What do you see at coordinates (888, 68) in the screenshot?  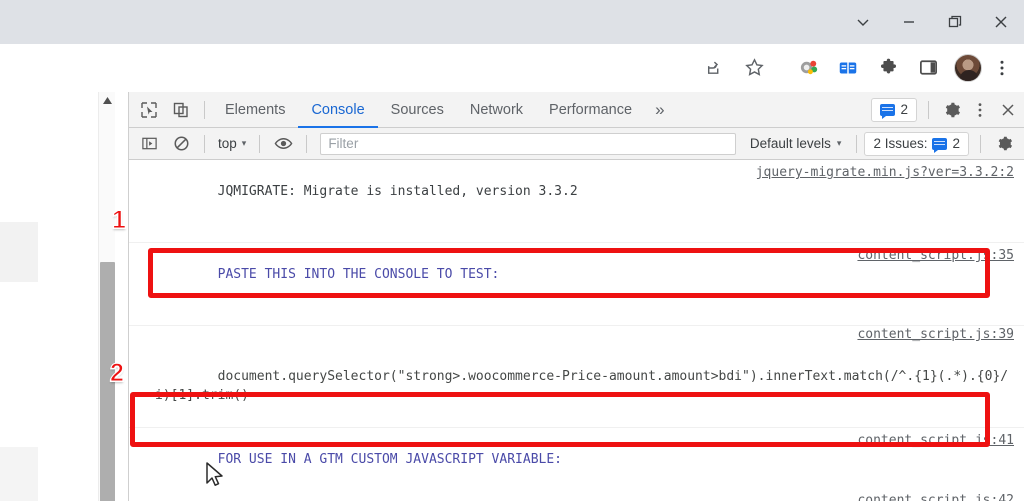 I see `extensions-puzzle-icon` at bounding box center [888, 68].